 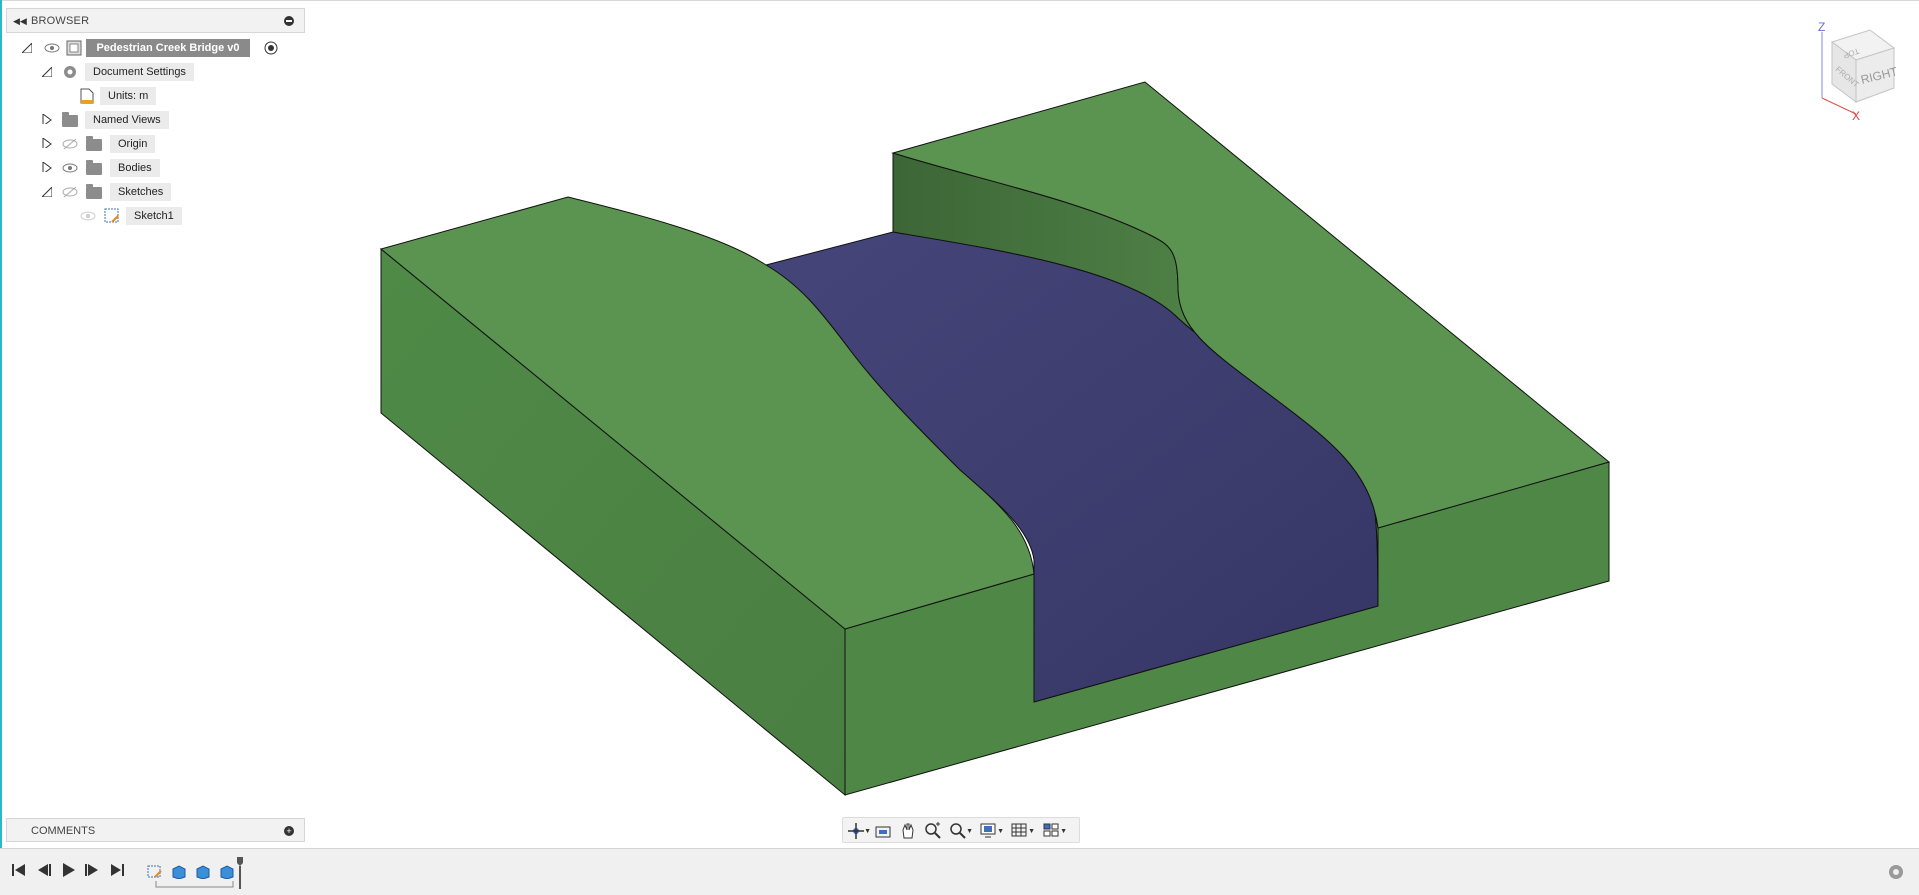 What do you see at coordinates (289, 831) in the screenshot?
I see `add-comment-icon: +` at bounding box center [289, 831].